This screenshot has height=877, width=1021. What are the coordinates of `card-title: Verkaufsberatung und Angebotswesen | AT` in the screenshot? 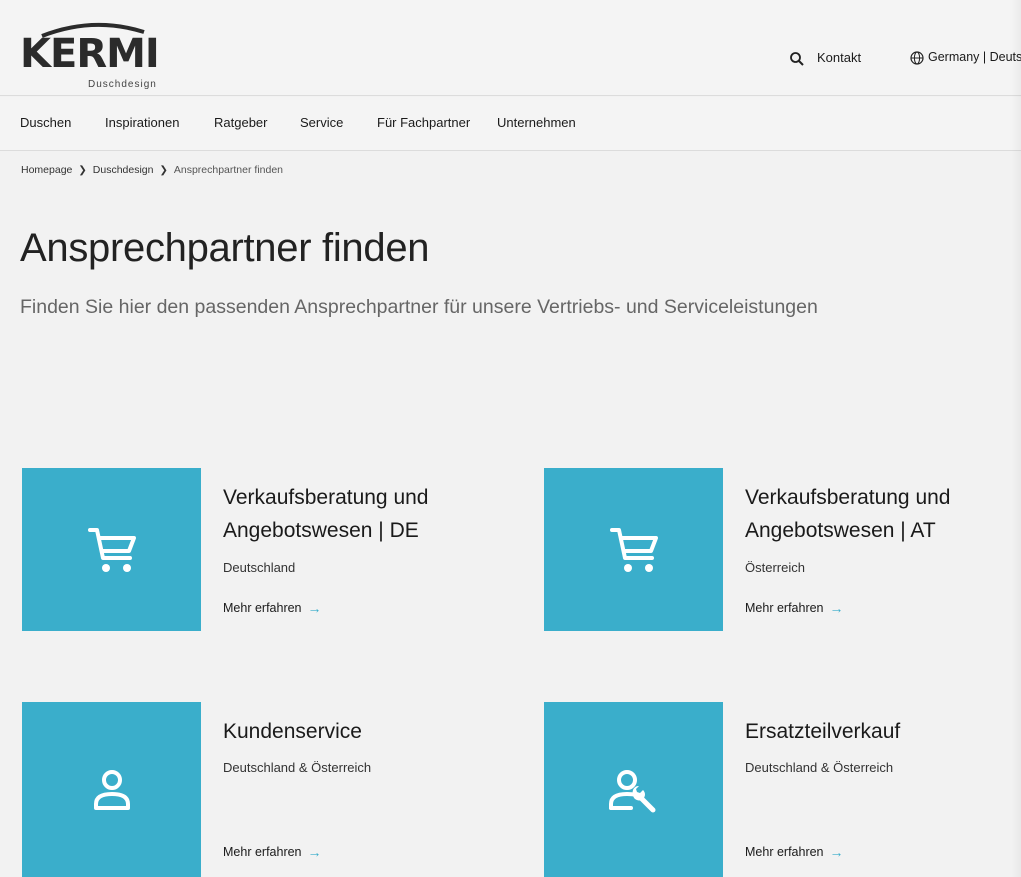 It's located at (883, 514).